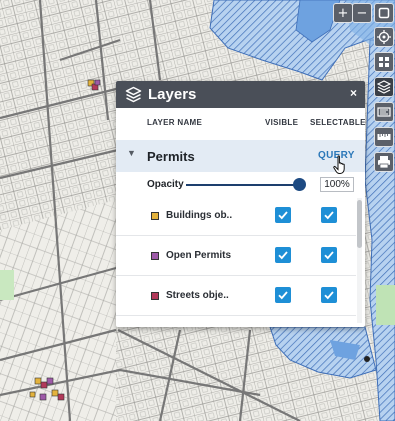  Describe the element at coordinates (359, 224) in the screenshot. I see `panel-scrollbar-thumb` at that location.